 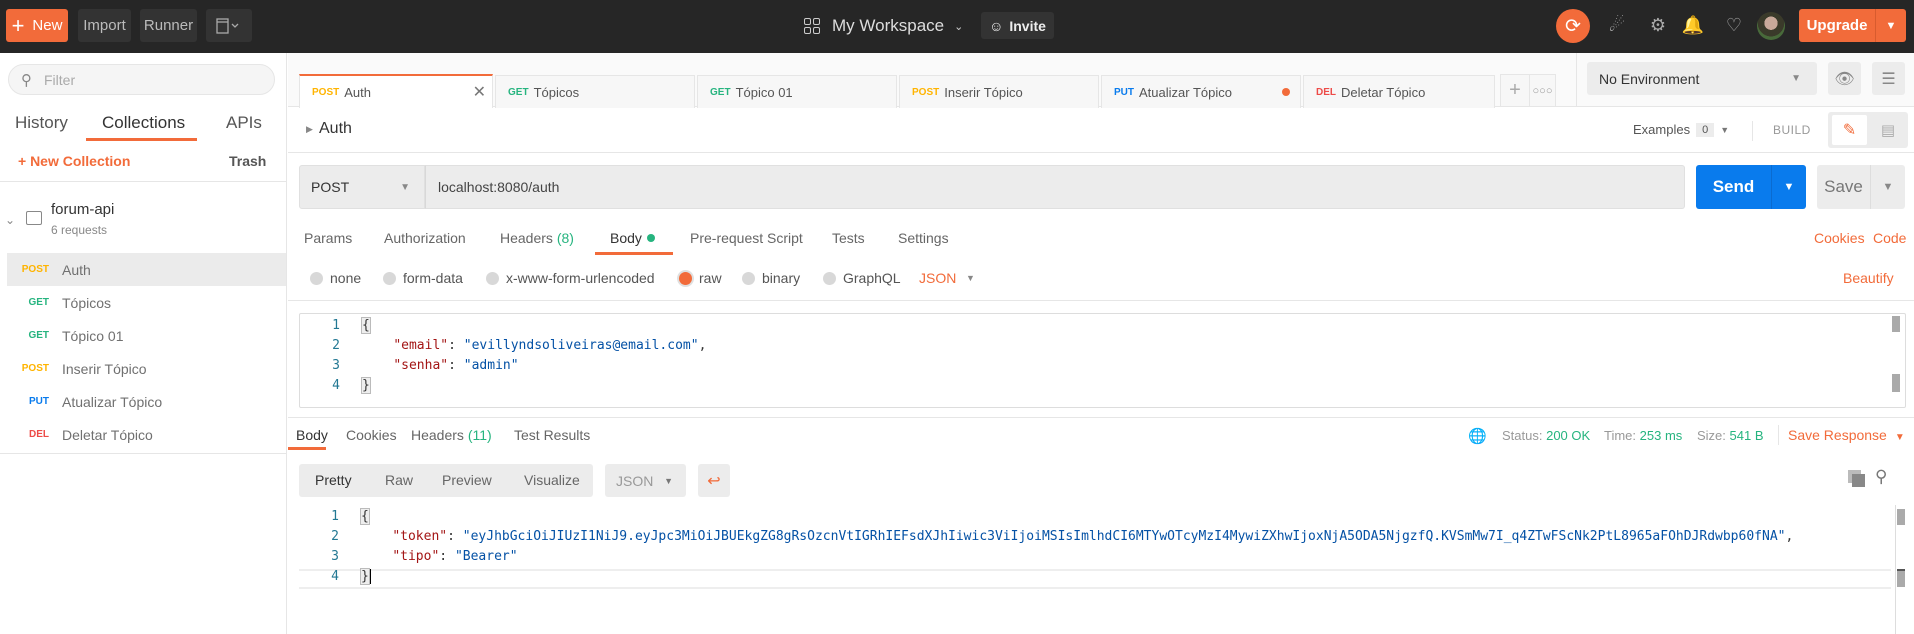 I want to click on tab-atualizar-topico: PUT Atualizar Tópico, so click(x=1201, y=91).